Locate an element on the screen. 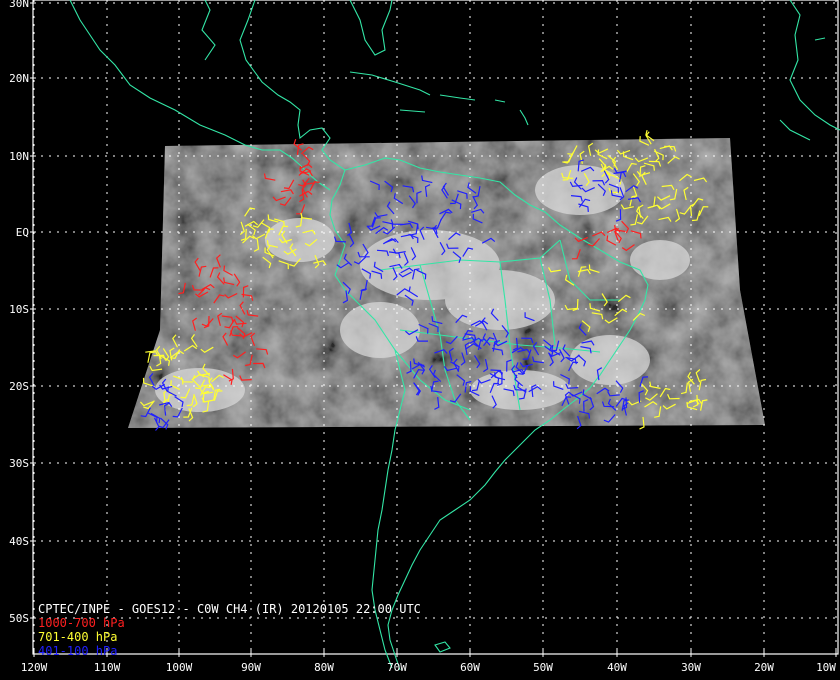  latitude-label: 10N is located at coordinates (19, 156).